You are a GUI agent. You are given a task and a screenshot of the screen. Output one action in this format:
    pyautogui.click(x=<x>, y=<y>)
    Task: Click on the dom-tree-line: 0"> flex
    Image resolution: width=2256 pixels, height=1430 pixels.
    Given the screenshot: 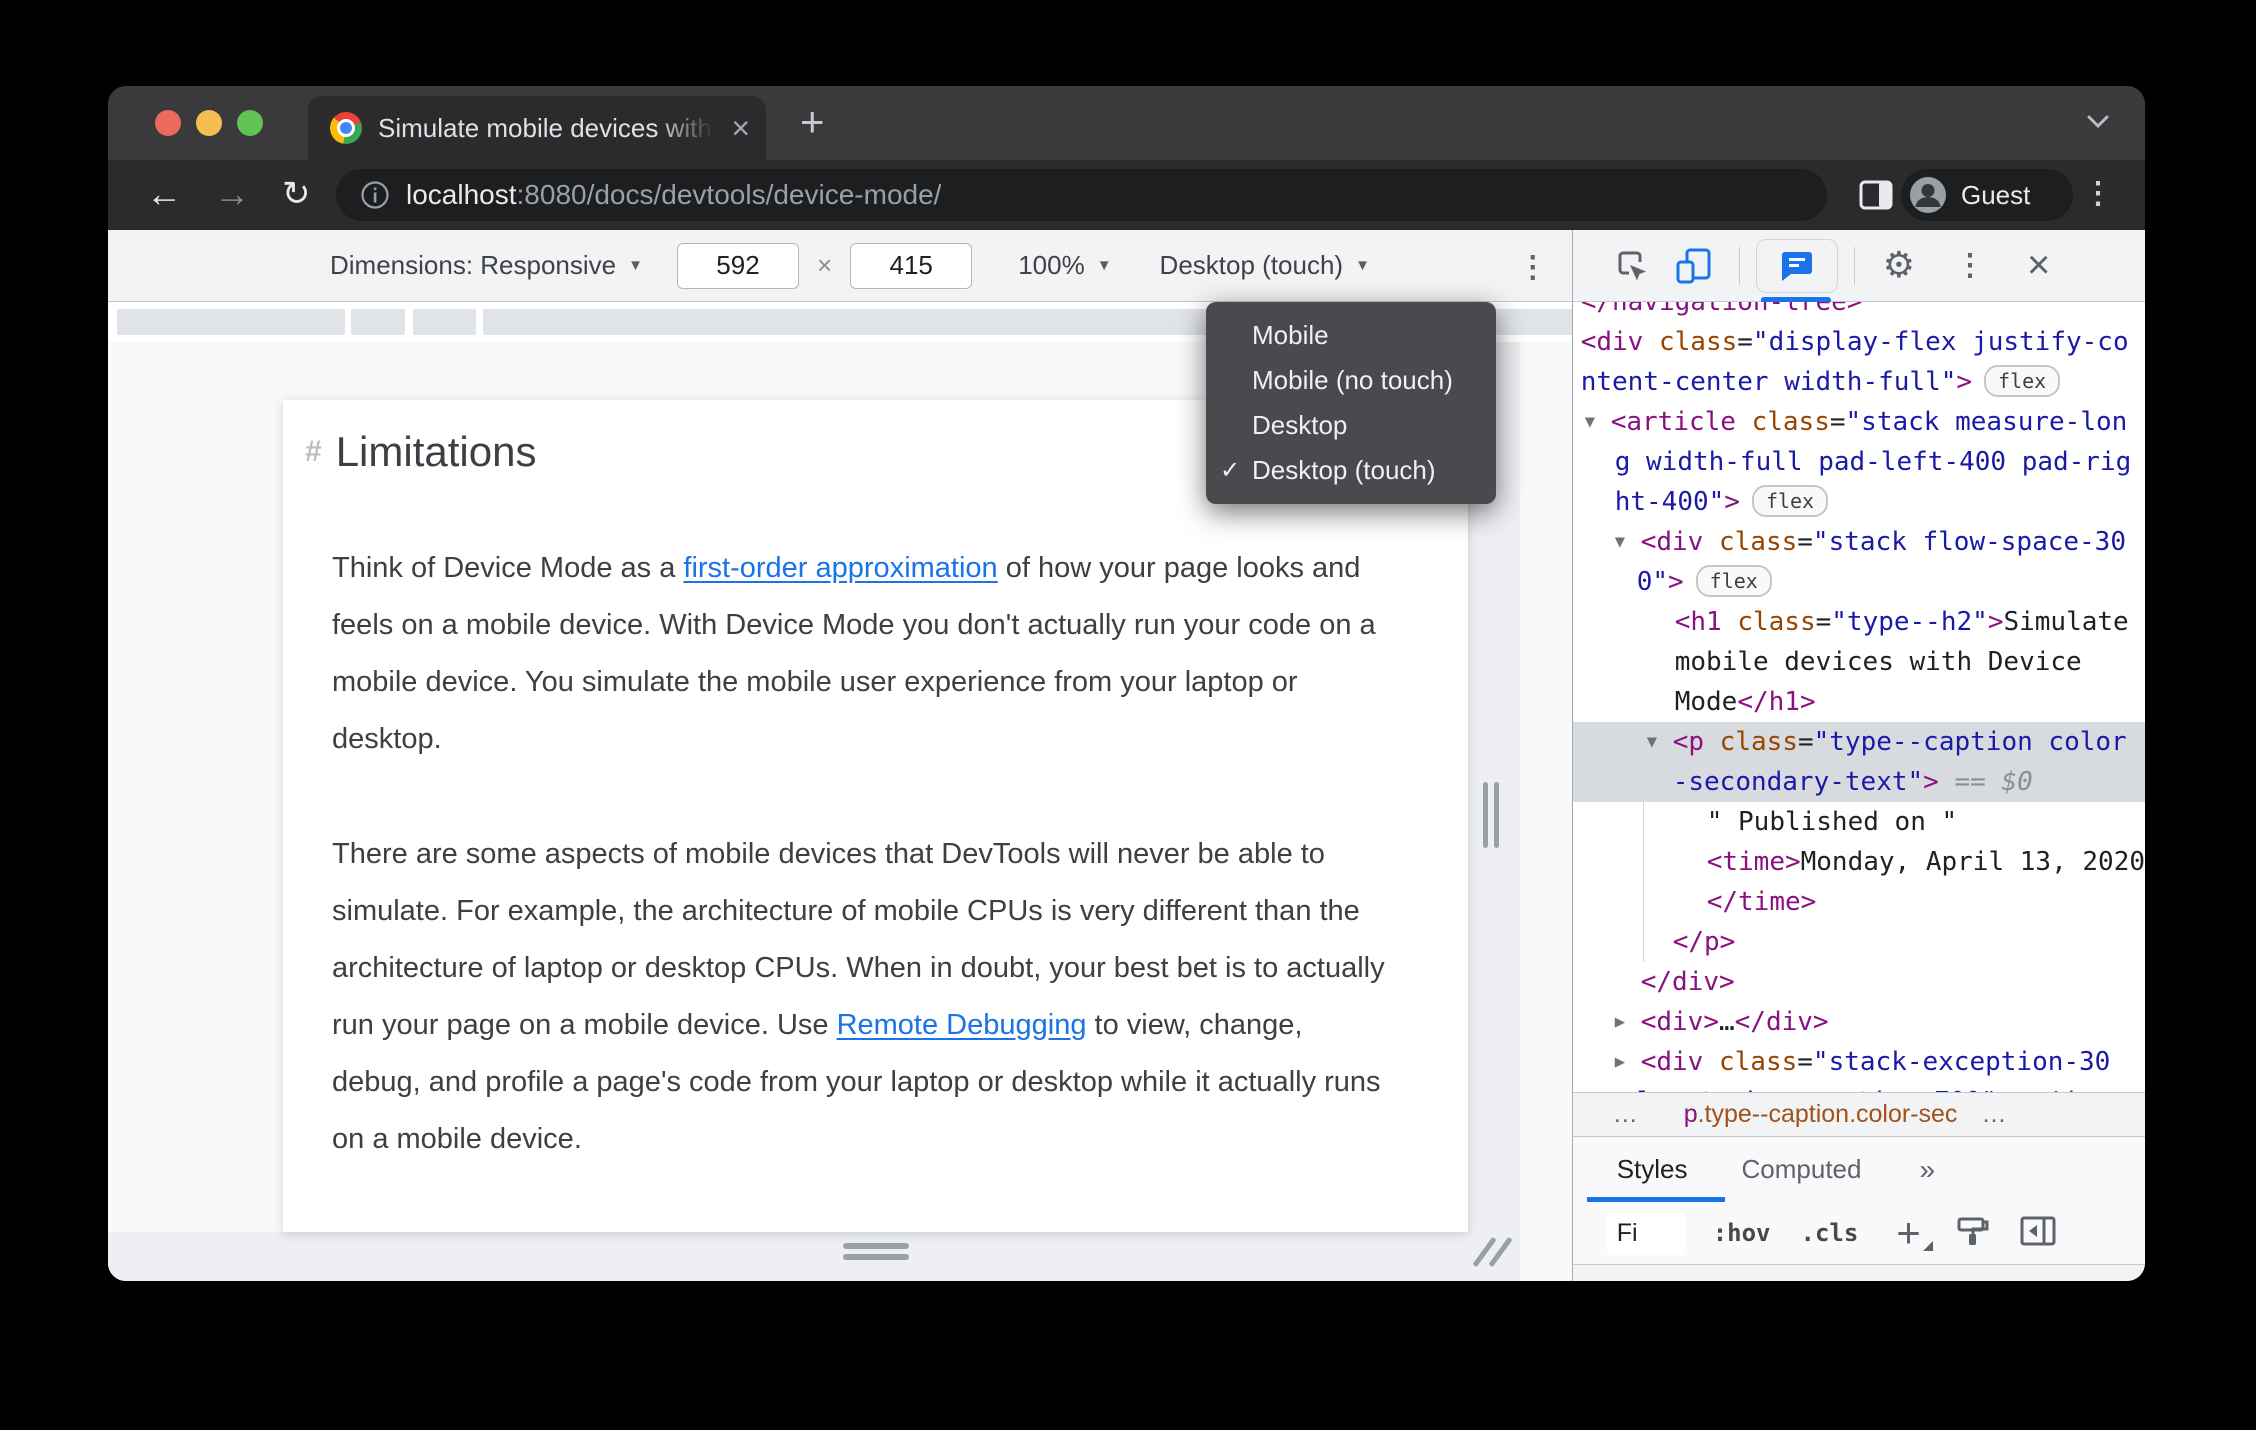 What is the action you would take?
    pyautogui.click(x=1859, y=582)
    